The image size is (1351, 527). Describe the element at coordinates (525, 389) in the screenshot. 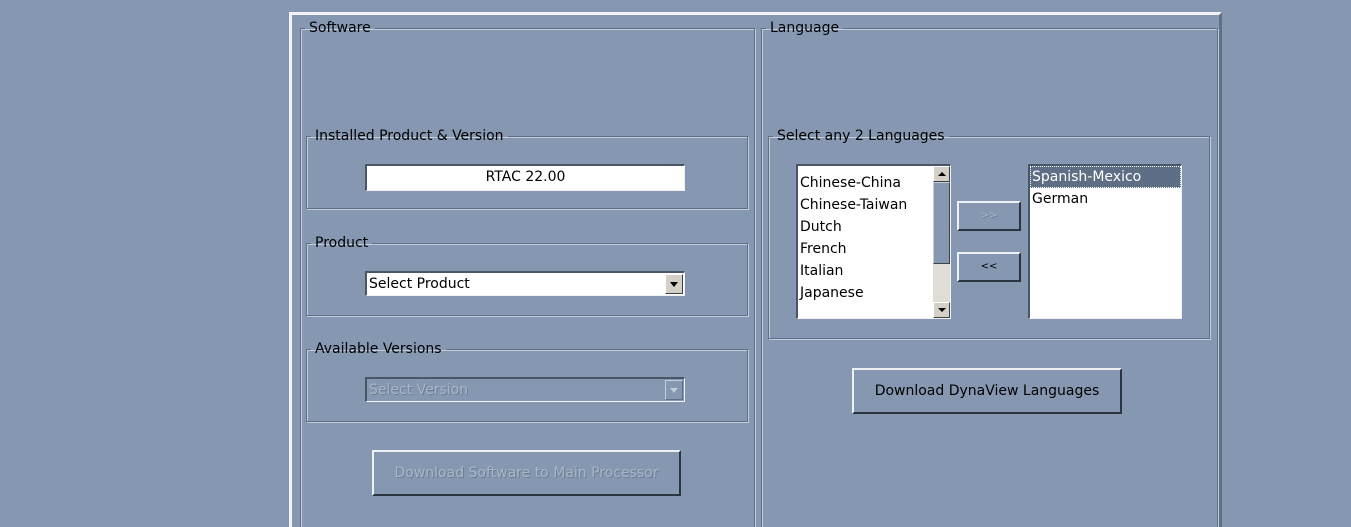

I see `version-select: Select Version` at that location.